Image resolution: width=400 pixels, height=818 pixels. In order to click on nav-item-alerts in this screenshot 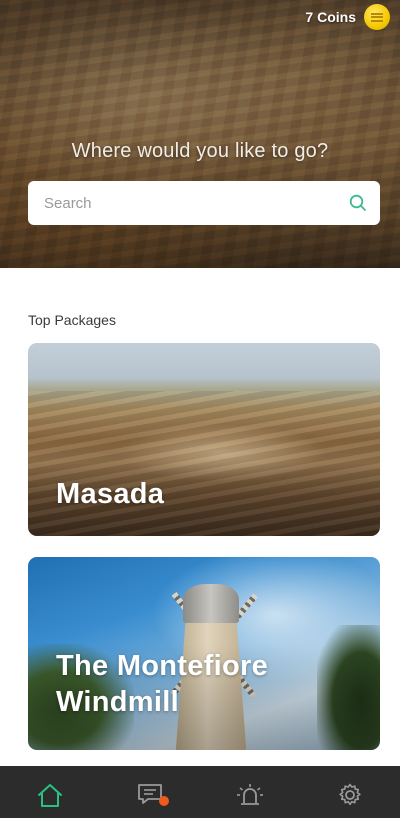, I will do `click(250, 795)`.